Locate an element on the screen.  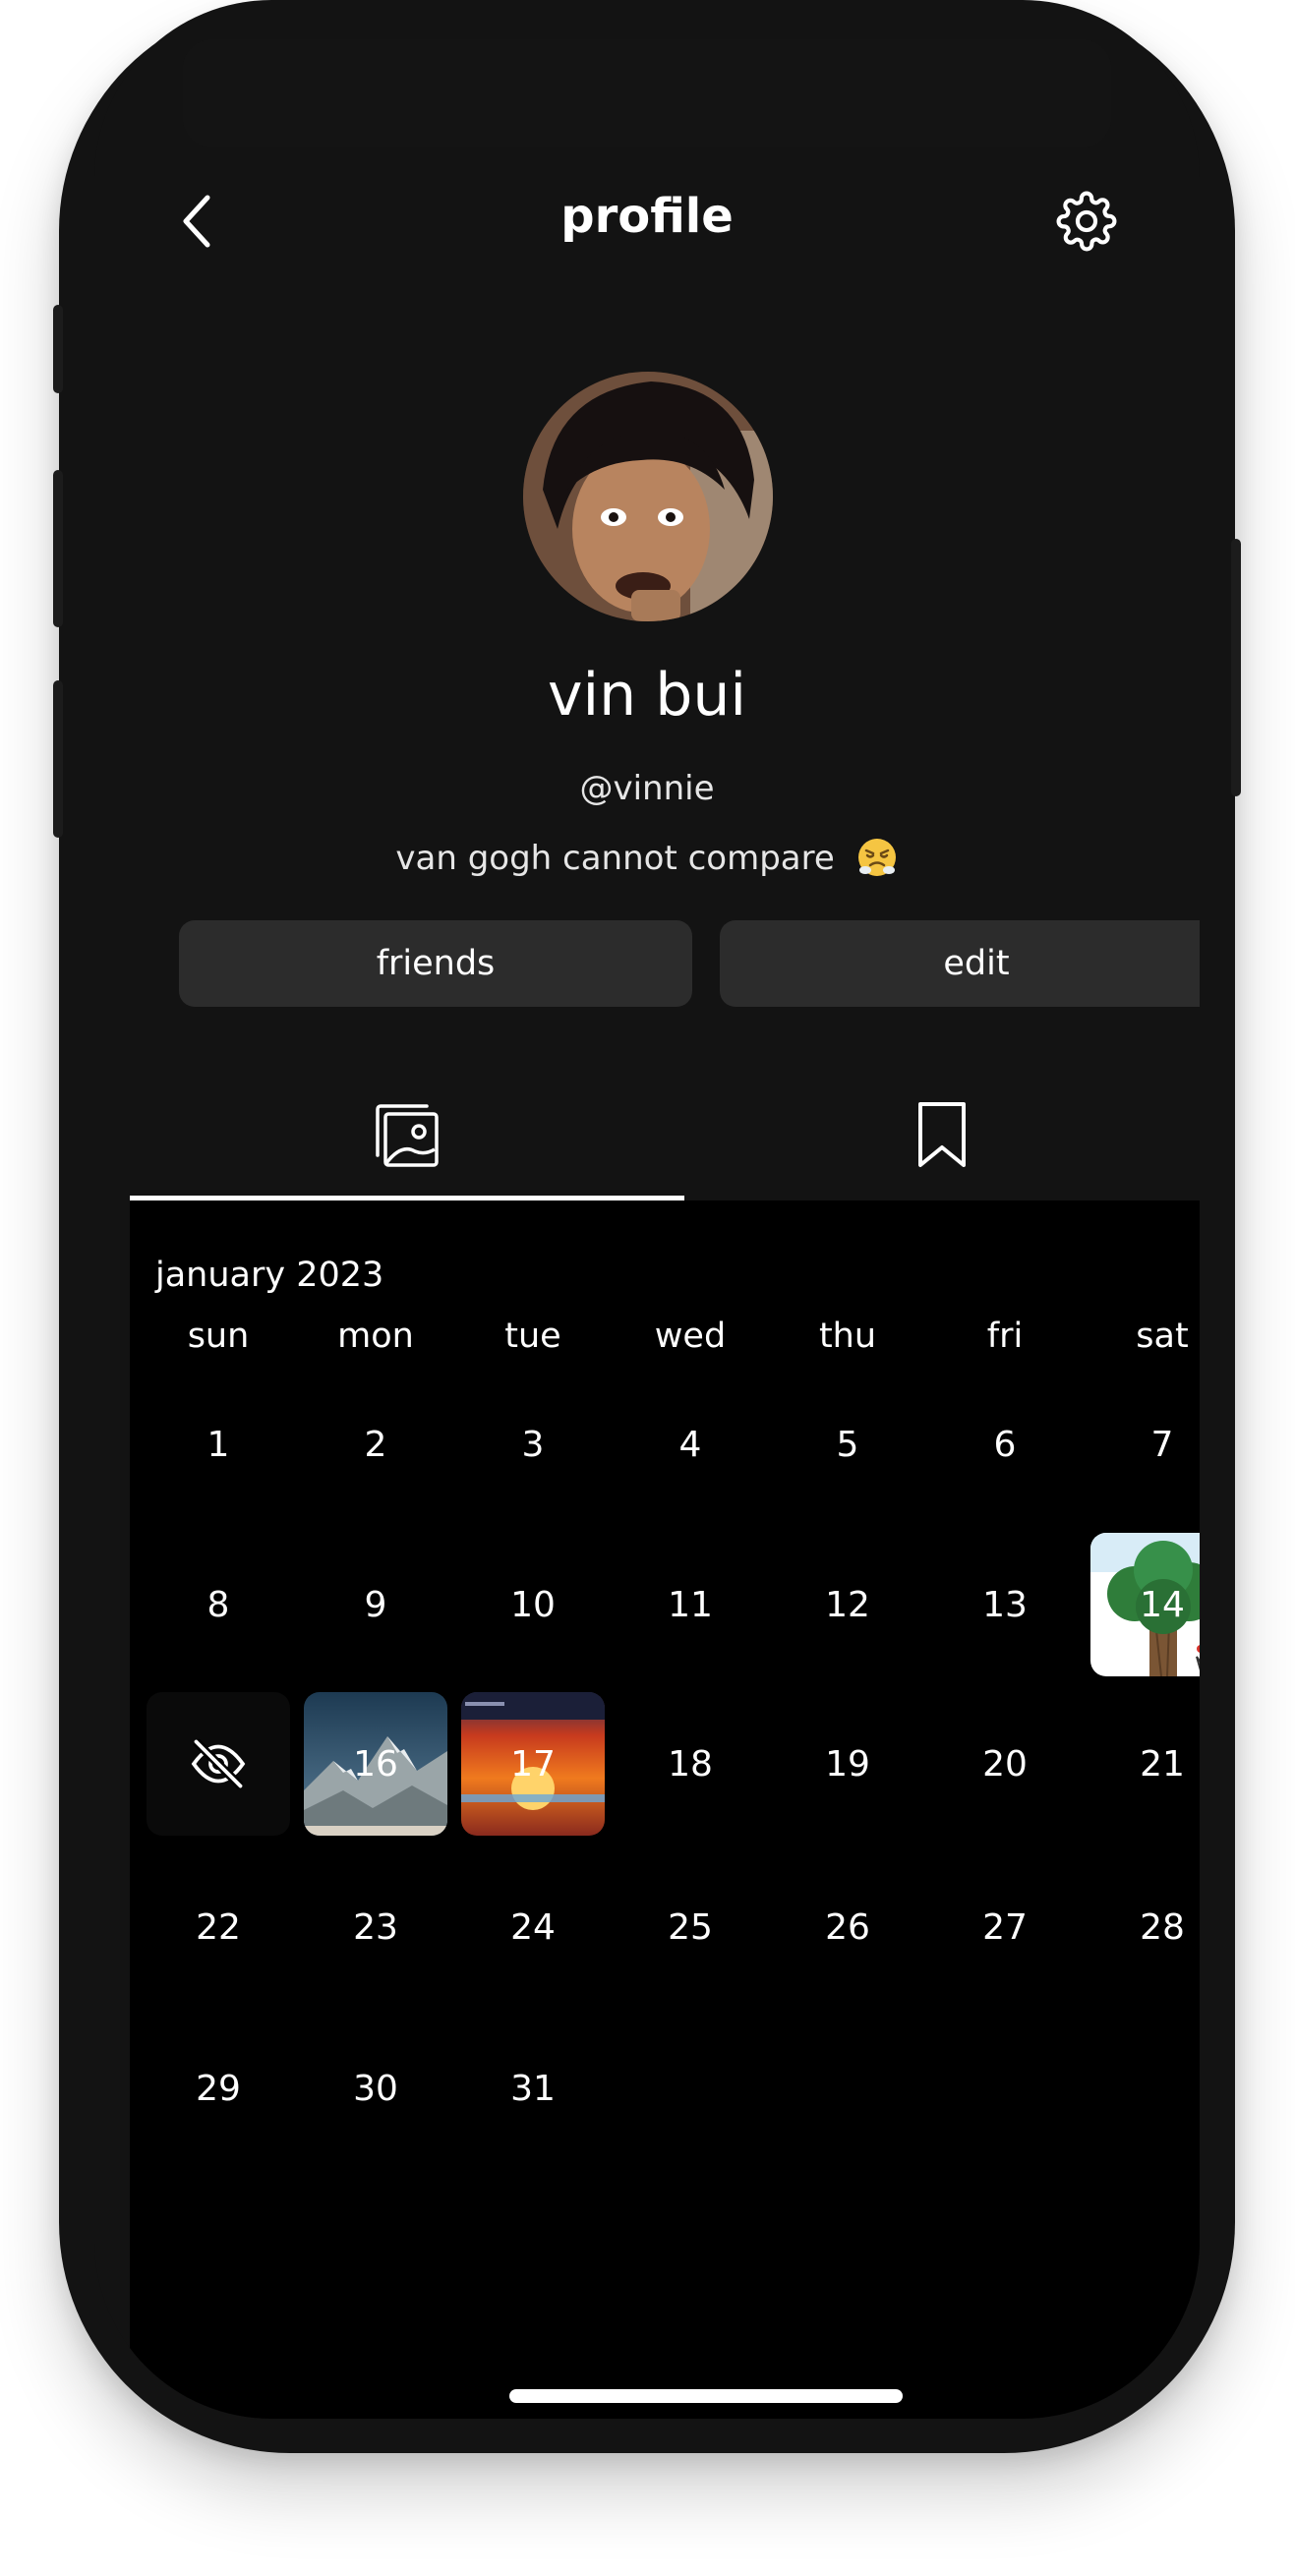
weekday-label: fri is located at coordinates (1005, 1336).